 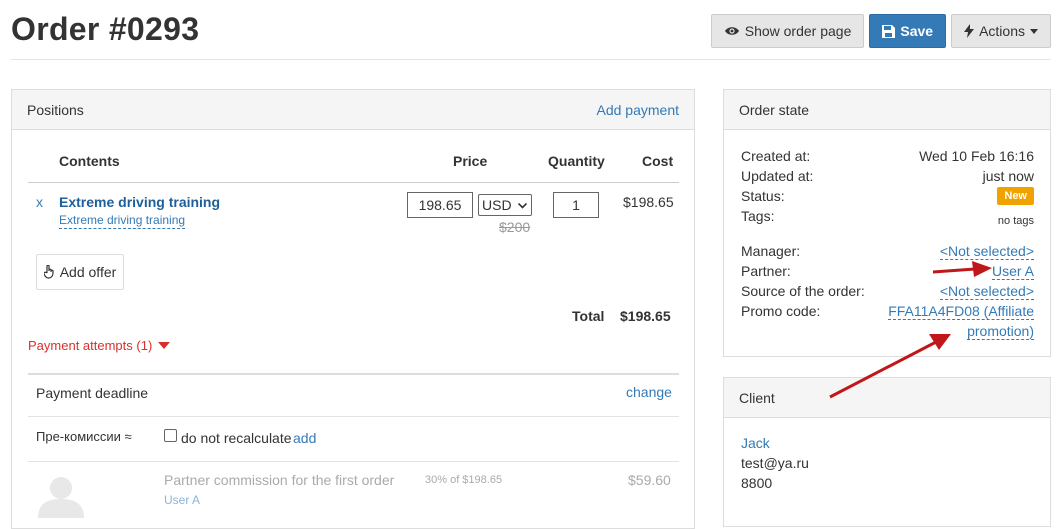 I want to click on header-toolbar: Show order page Save Actions, so click(x=880, y=31).